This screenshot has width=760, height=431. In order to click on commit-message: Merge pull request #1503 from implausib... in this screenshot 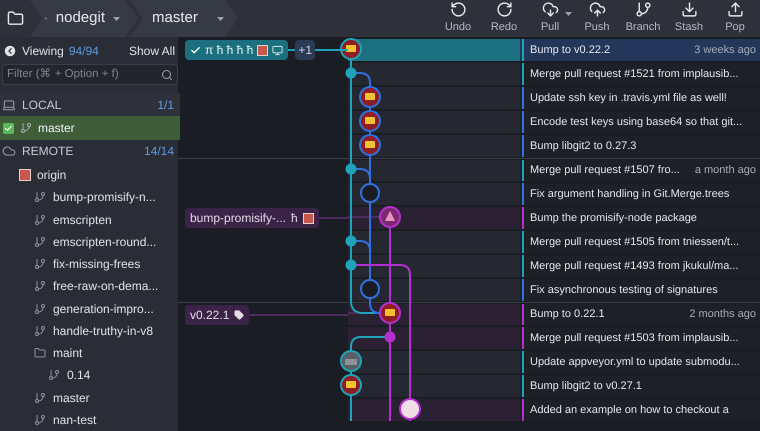, I will do `click(634, 338)`.